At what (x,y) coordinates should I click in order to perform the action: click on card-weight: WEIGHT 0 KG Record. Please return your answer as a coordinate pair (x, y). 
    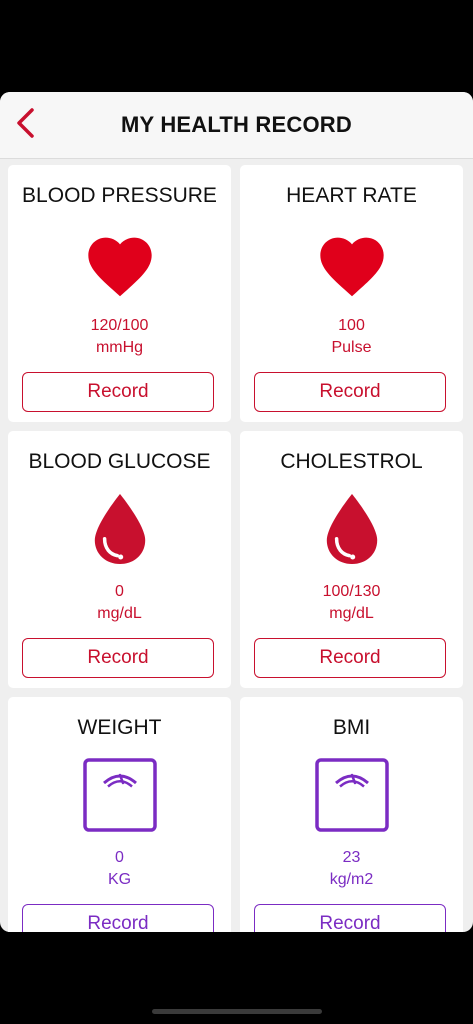
    Looking at the image, I should click on (119, 814).